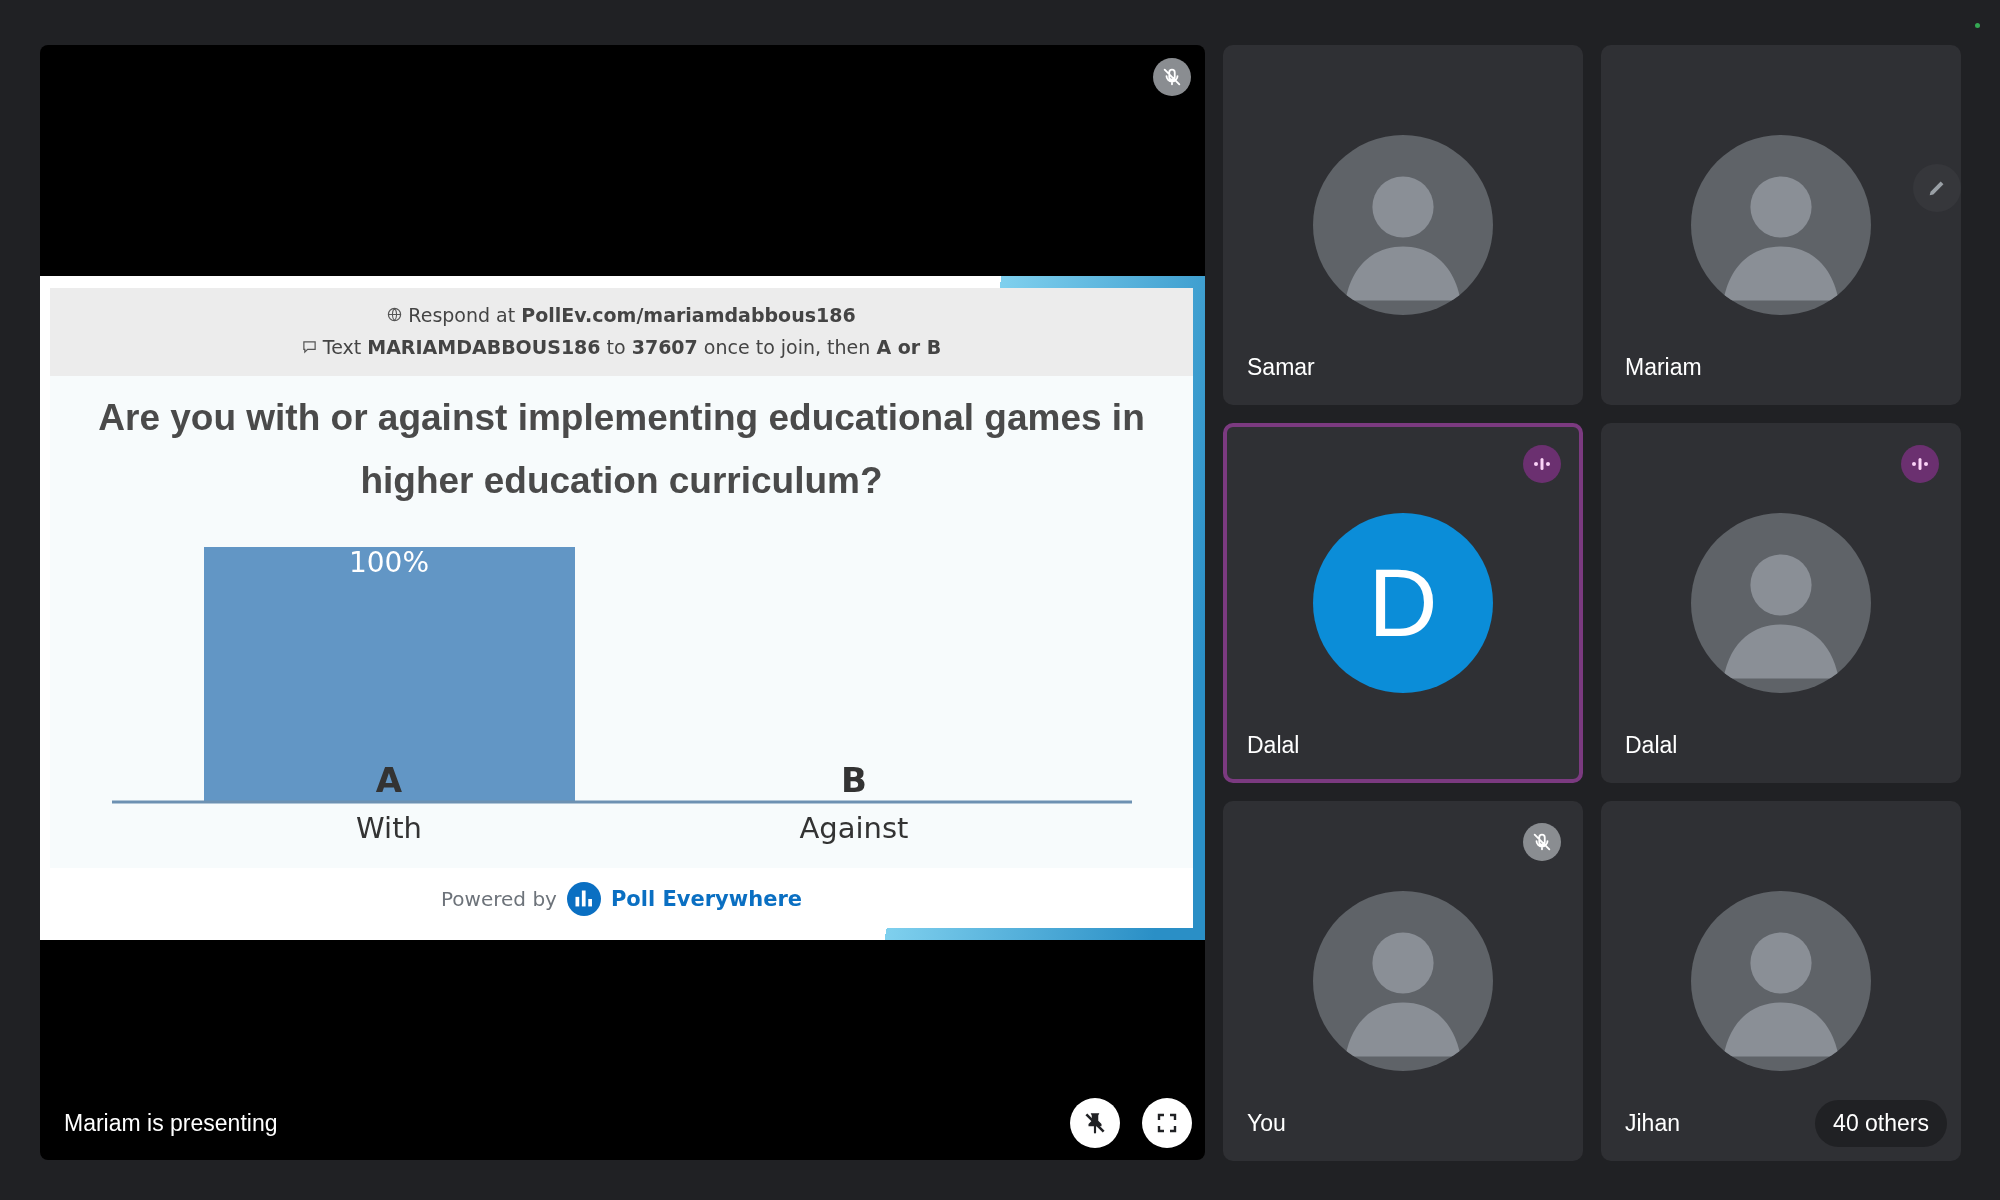  Describe the element at coordinates (1095, 1123) in the screenshot. I see `unpin-button` at that location.